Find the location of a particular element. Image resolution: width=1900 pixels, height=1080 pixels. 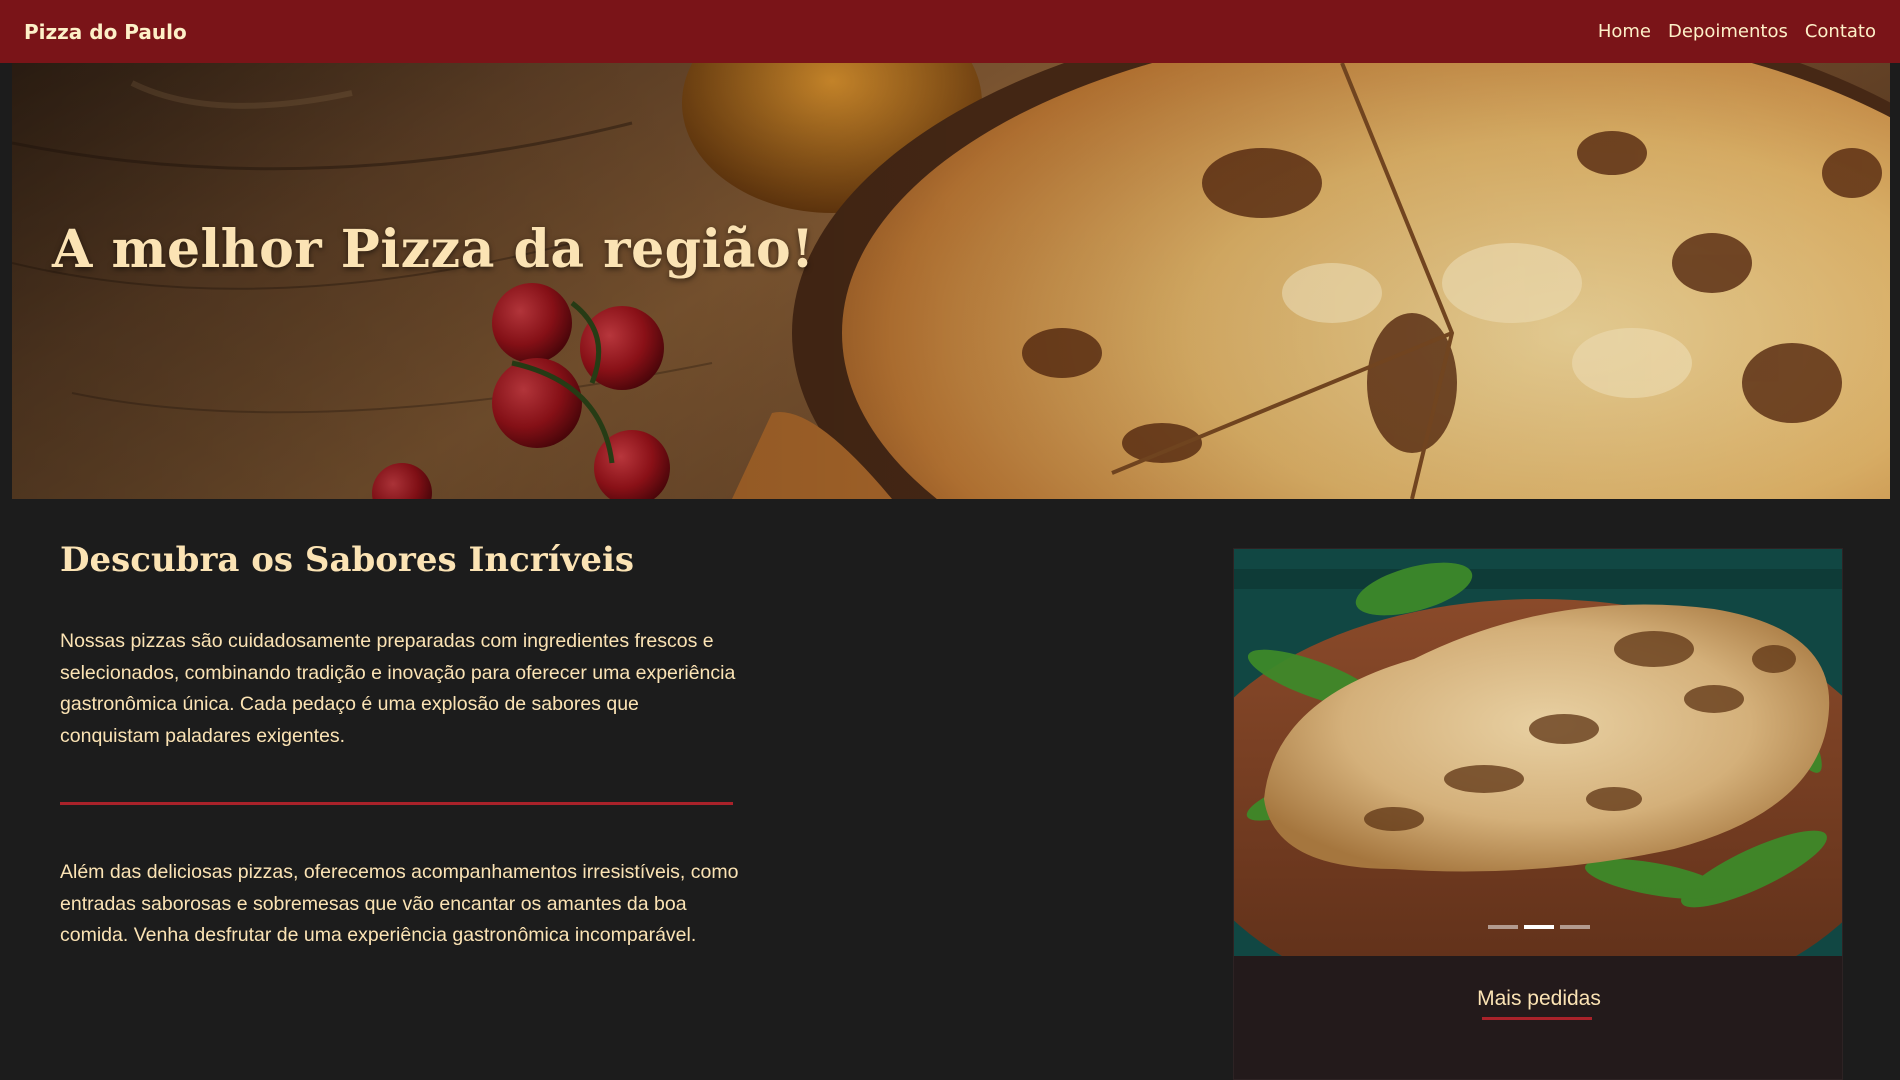

brand-logo: Pizza do Paulo is located at coordinates (105, 32).